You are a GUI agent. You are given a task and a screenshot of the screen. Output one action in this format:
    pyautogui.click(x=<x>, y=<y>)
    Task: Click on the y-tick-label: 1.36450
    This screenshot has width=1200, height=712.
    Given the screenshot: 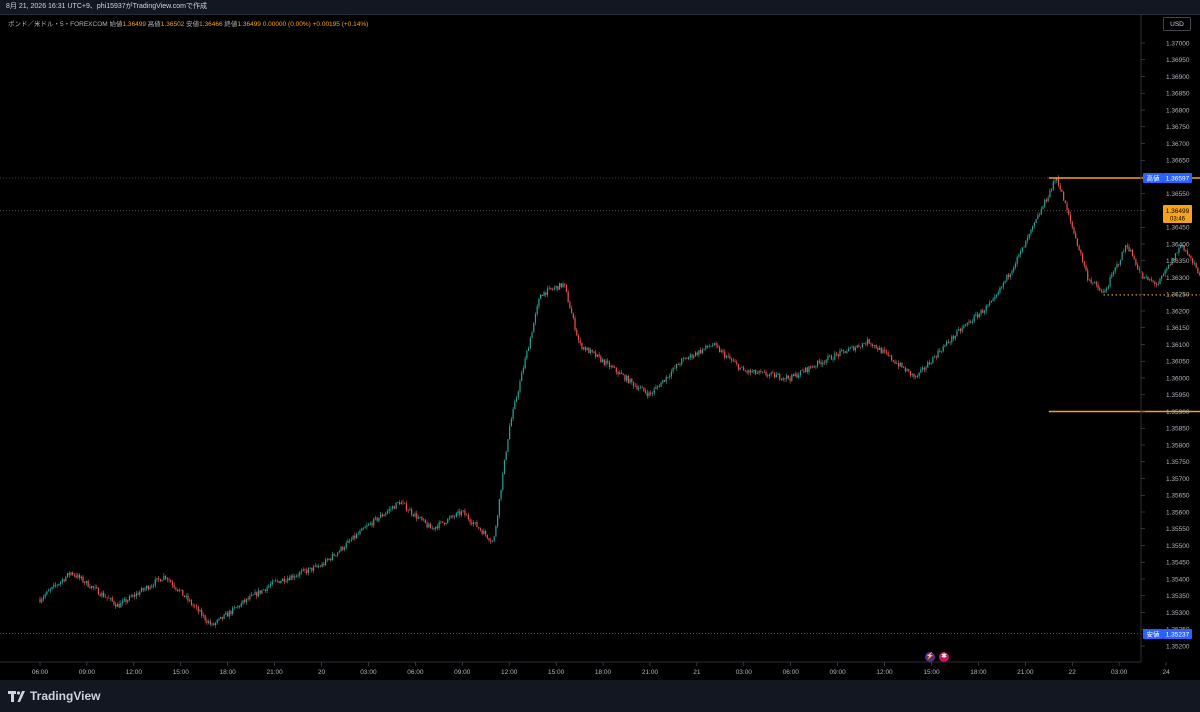 What is the action you would take?
    pyautogui.click(x=1178, y=228)
    